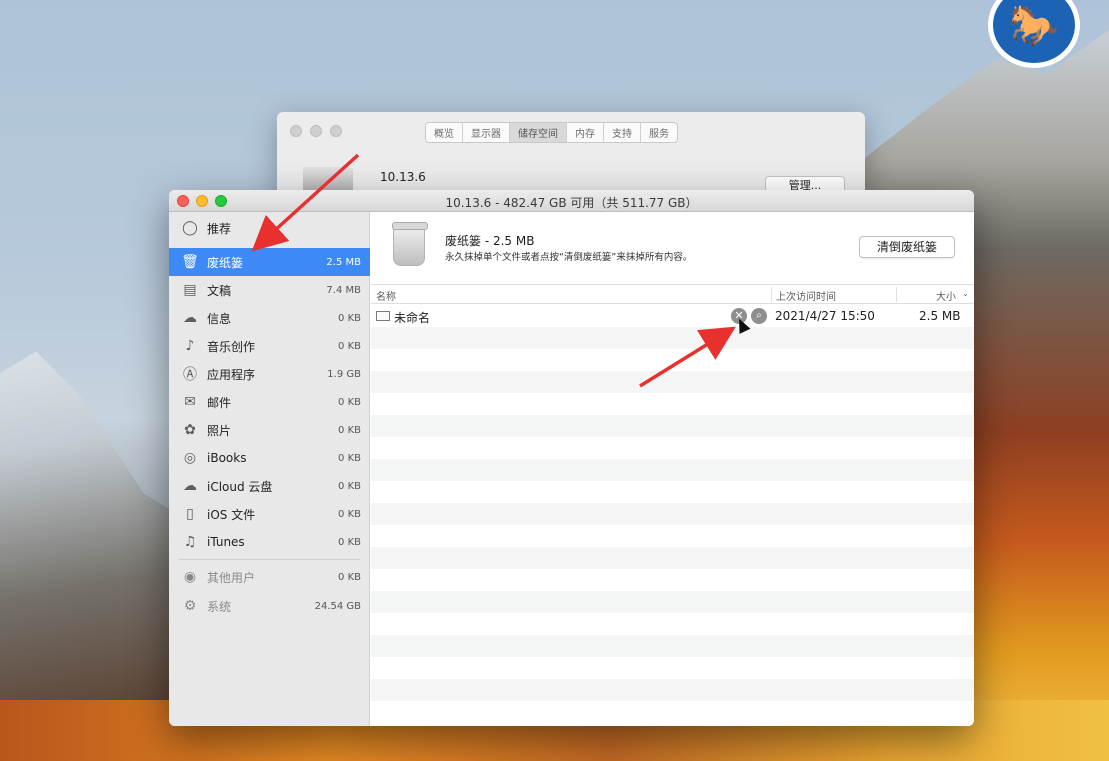  Describe the element at coordinates (316, 131) in the screenshot. I see `back-minimize-button` at that location.